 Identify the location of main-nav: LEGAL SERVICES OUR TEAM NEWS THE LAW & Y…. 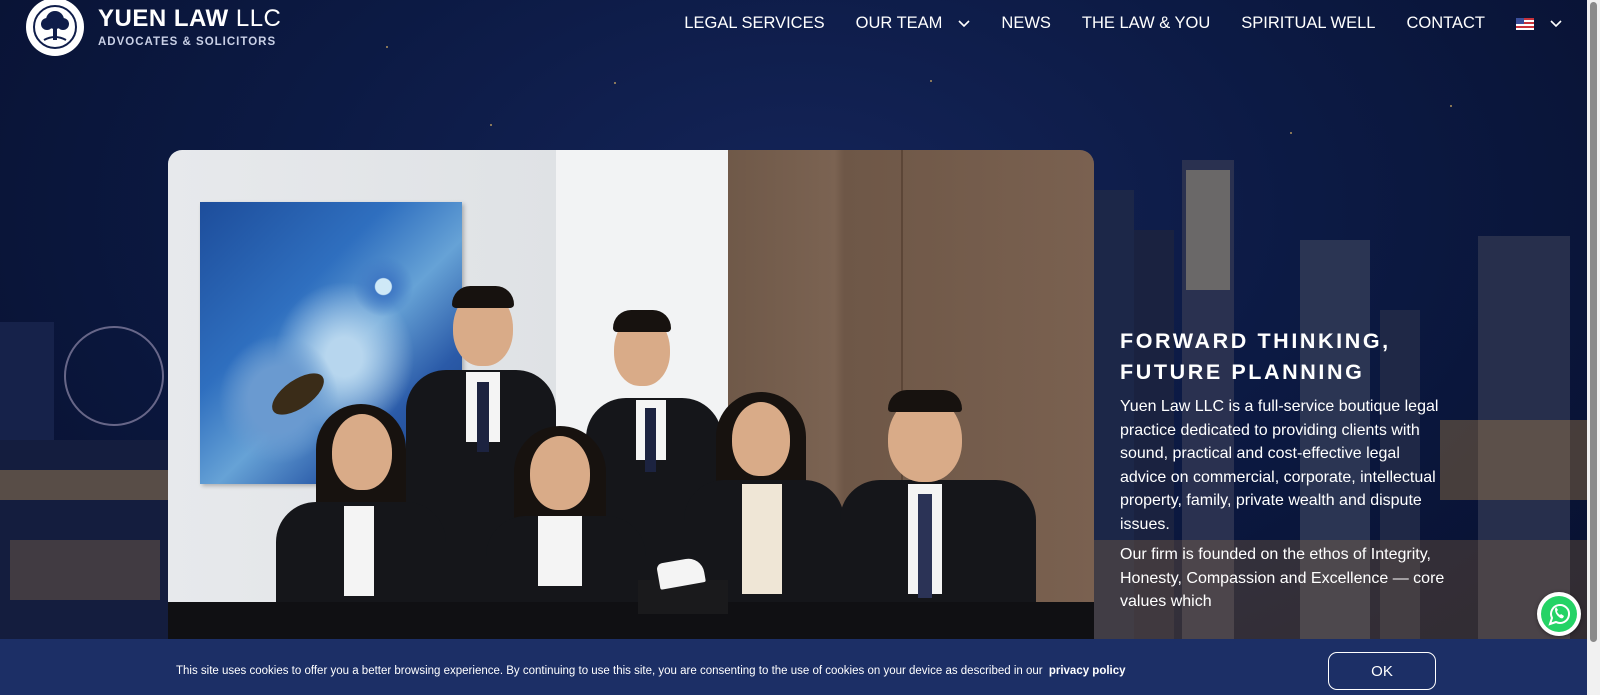
(1107, 23).